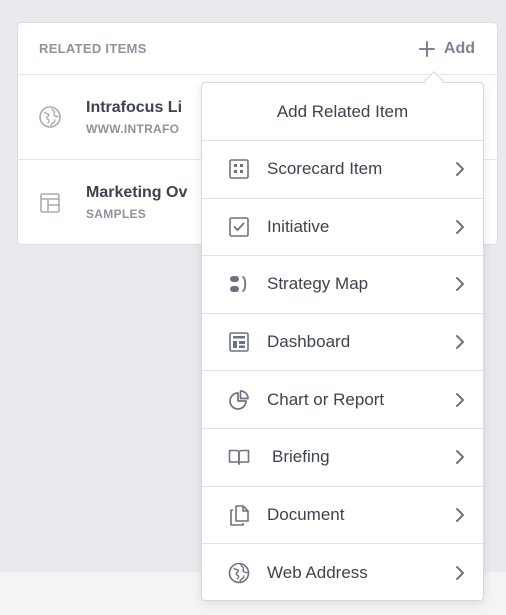 The width and height of the screenshot is (506, 615). I want to click on menu-item-strategy-map: Strategy Map, so click(342, 285).